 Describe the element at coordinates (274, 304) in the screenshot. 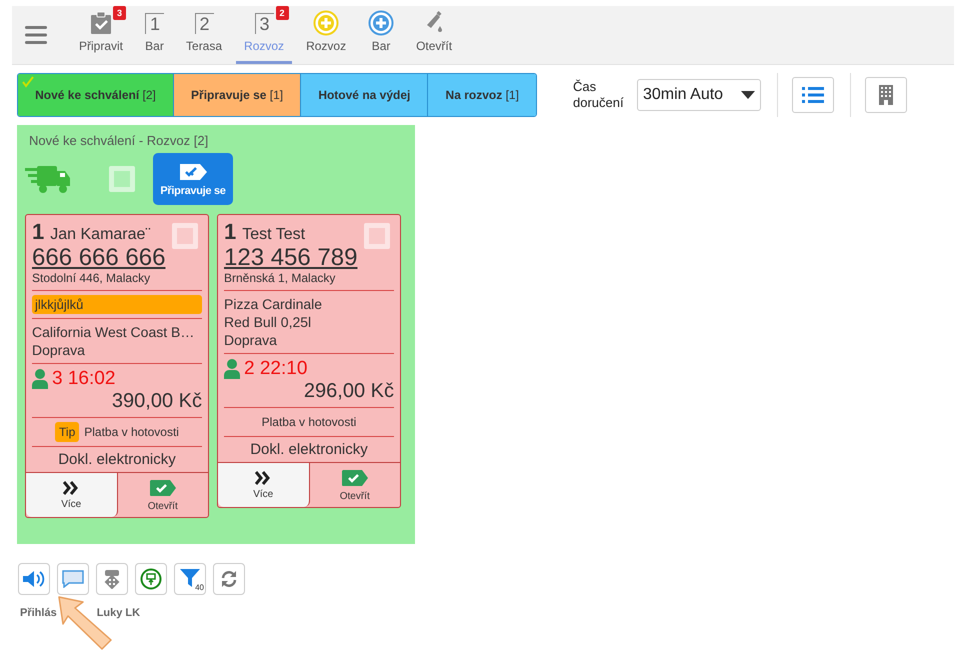

I see `order-item: Pizza Cardinale` at that location.